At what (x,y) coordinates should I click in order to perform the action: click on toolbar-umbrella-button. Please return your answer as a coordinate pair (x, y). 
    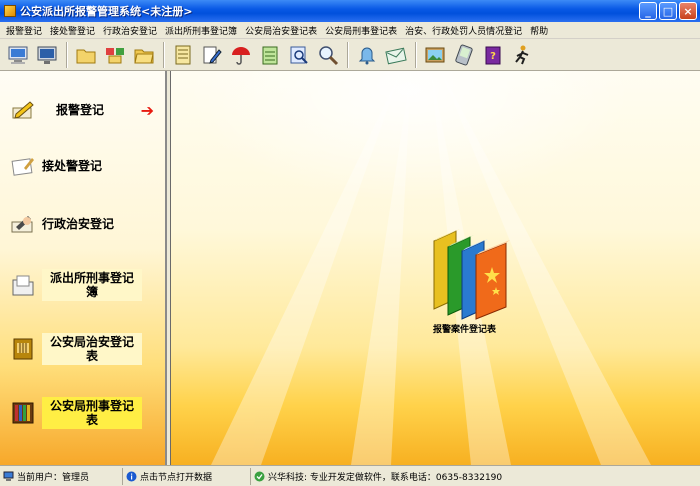
    Looking at the image, I should click on (240, 54).